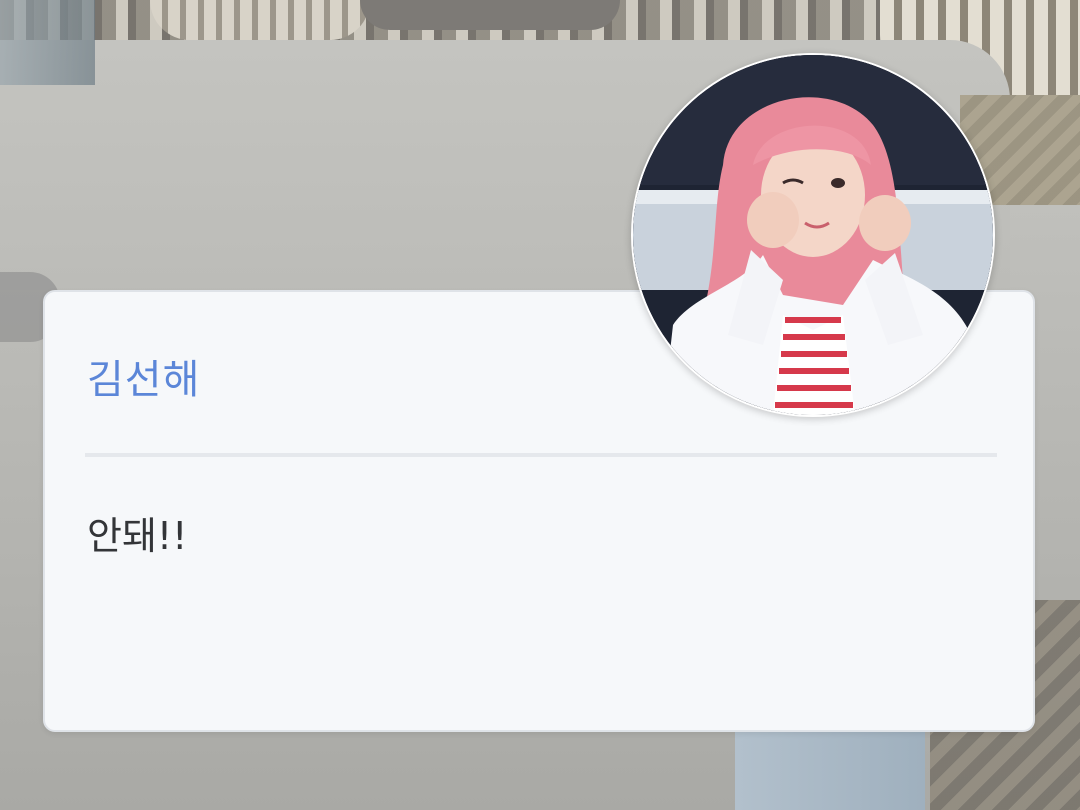 The width and height of the screenshot is (1080, 810). Describe the element at coordinates (260, 20) in the screenshot. I see `background-pillow-left` at that location.